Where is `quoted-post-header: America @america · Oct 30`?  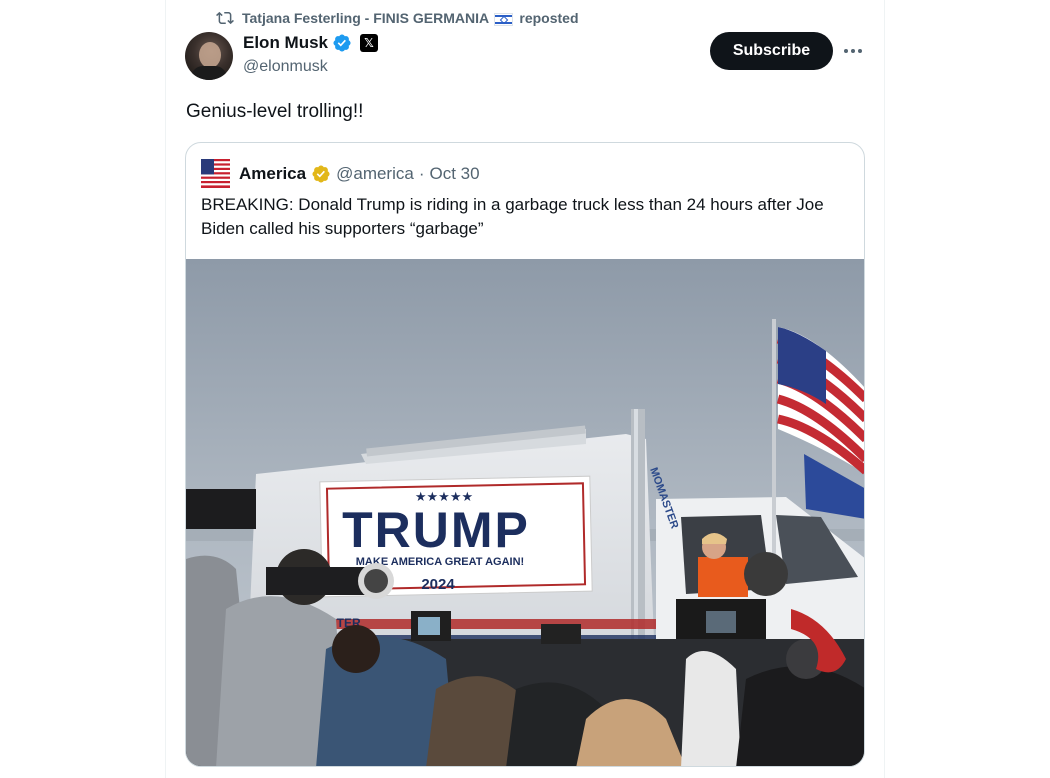
quoted-post-header: America @america · Oct 30 is located at coordinates (340, 173).